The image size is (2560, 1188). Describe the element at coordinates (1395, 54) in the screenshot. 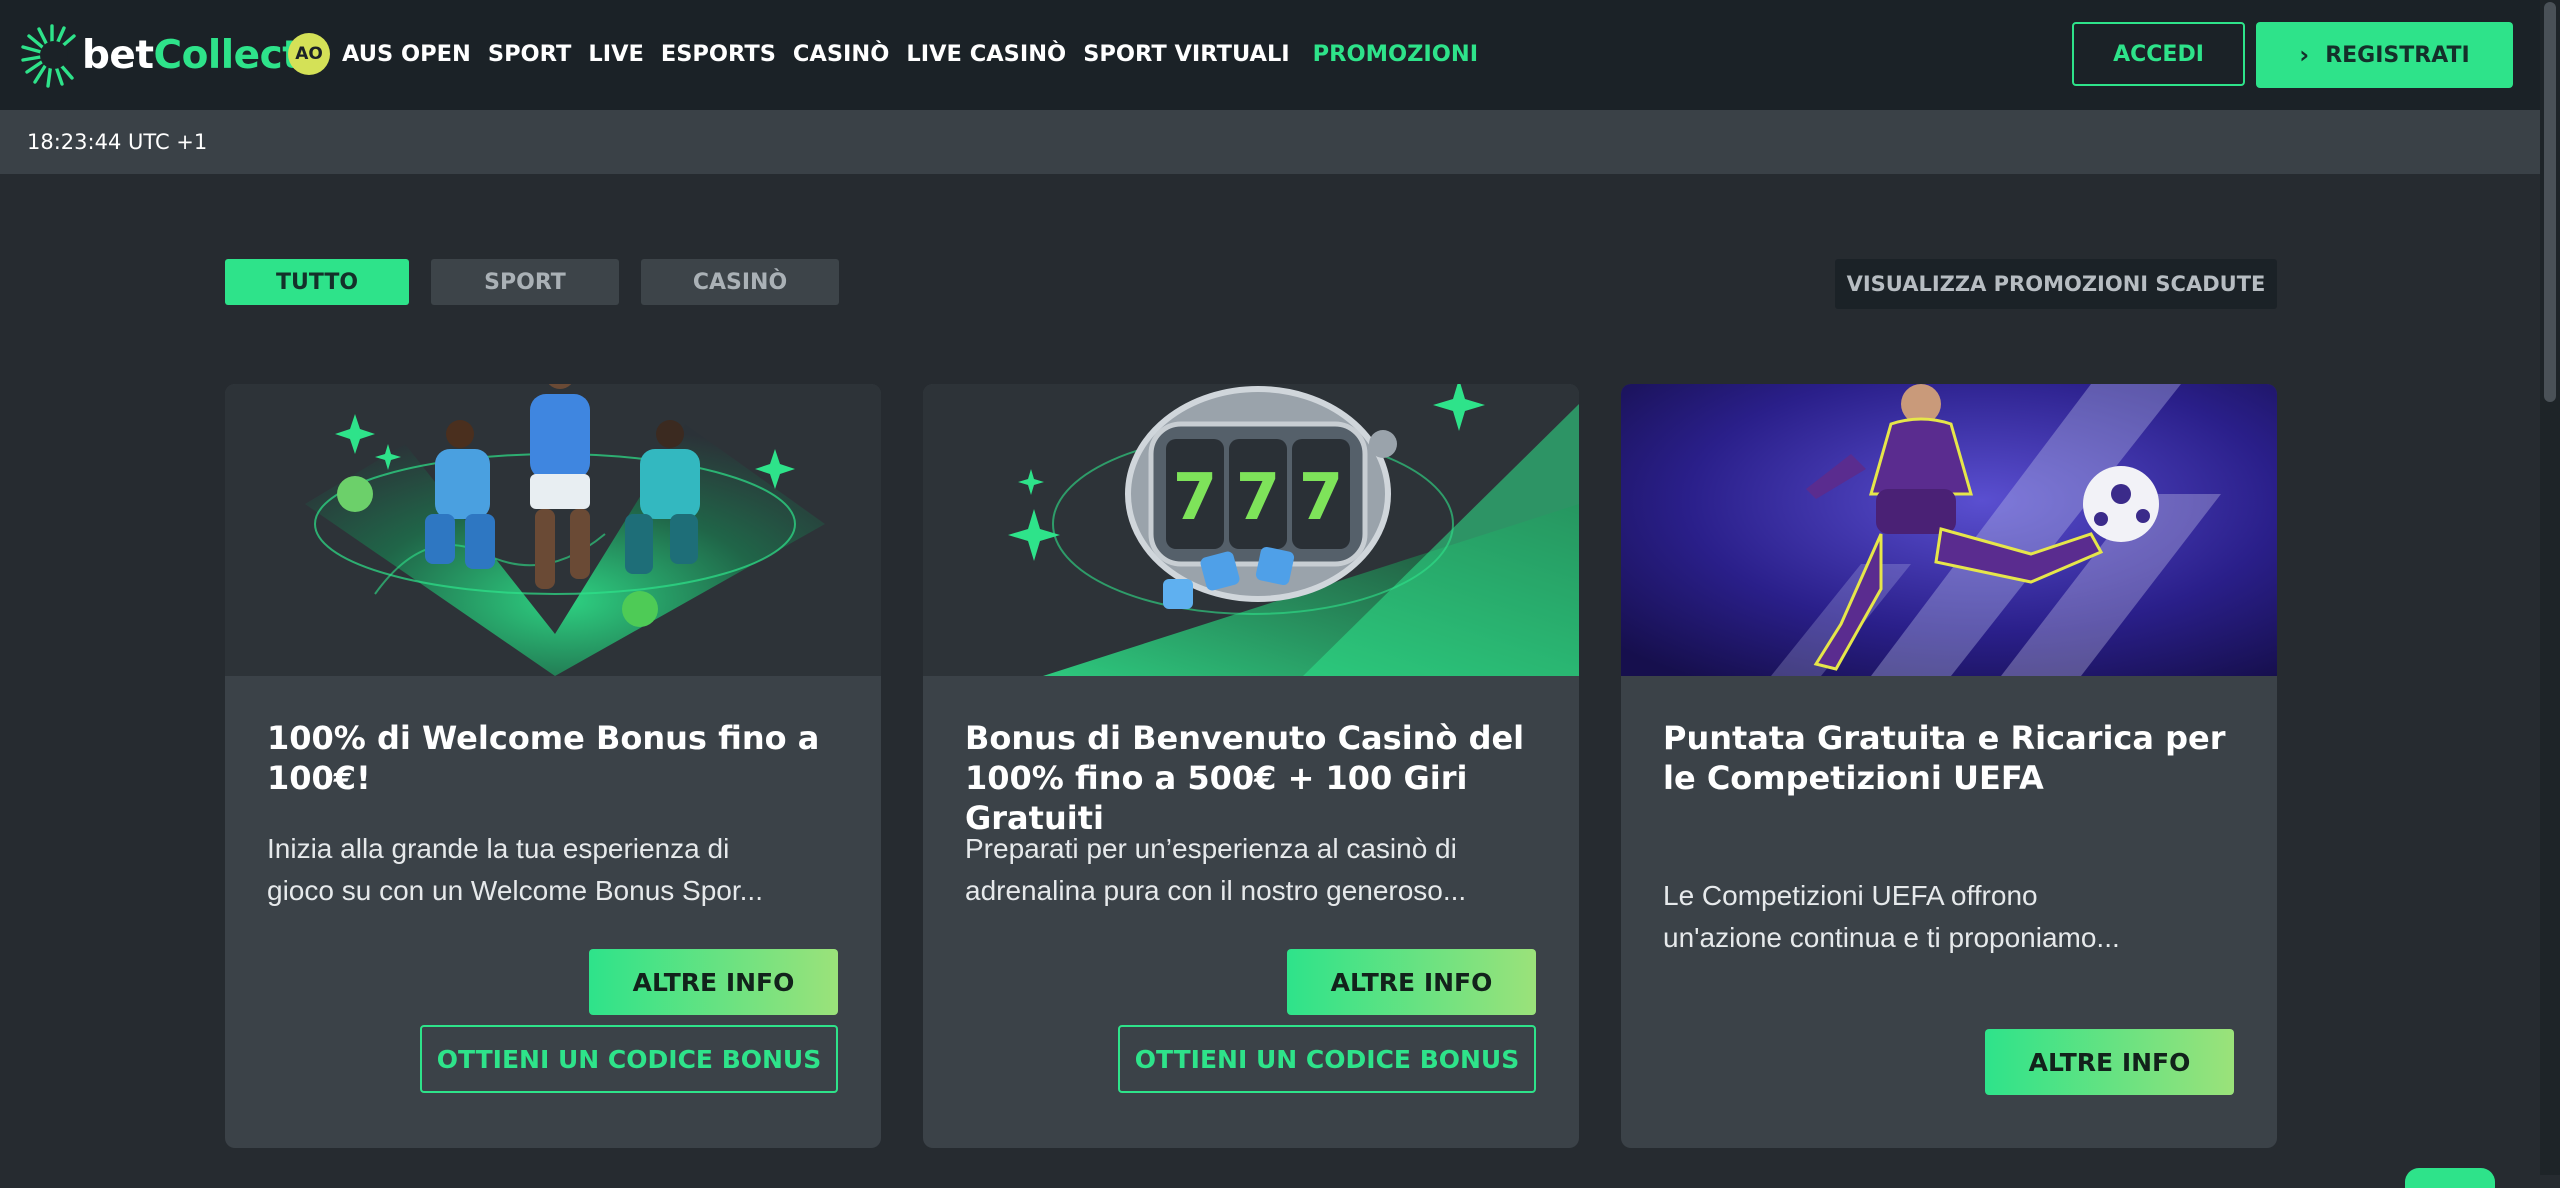

I see `nav-promozioni: PROMOZIONI` at that location.